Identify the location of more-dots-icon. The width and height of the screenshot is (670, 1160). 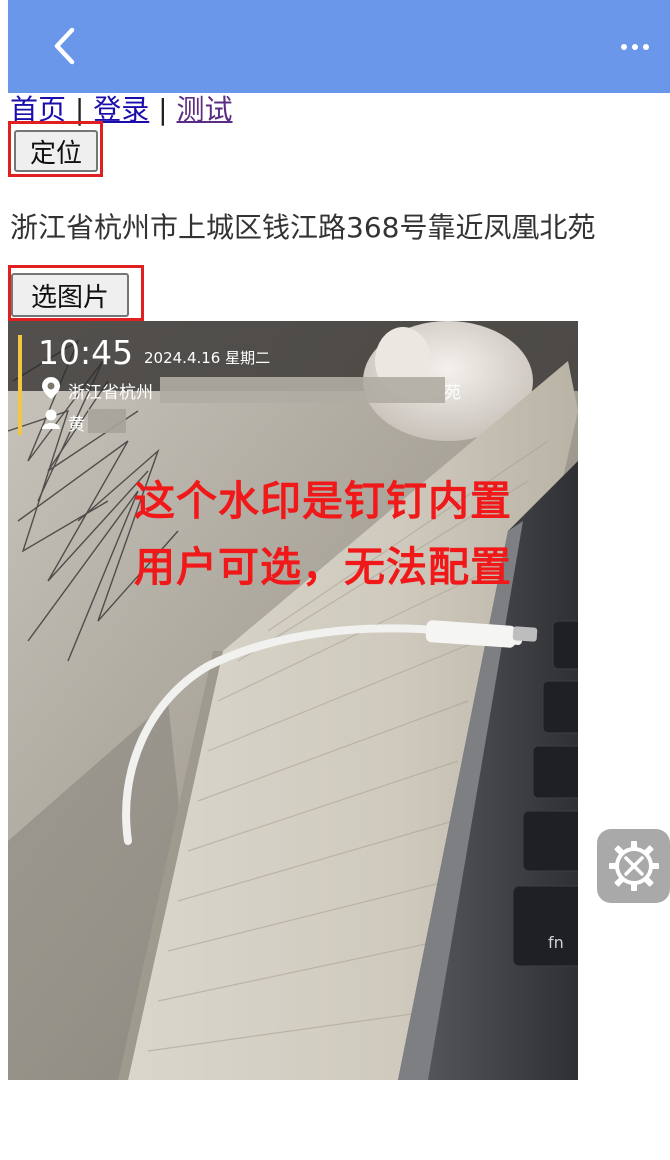
(624, 47).